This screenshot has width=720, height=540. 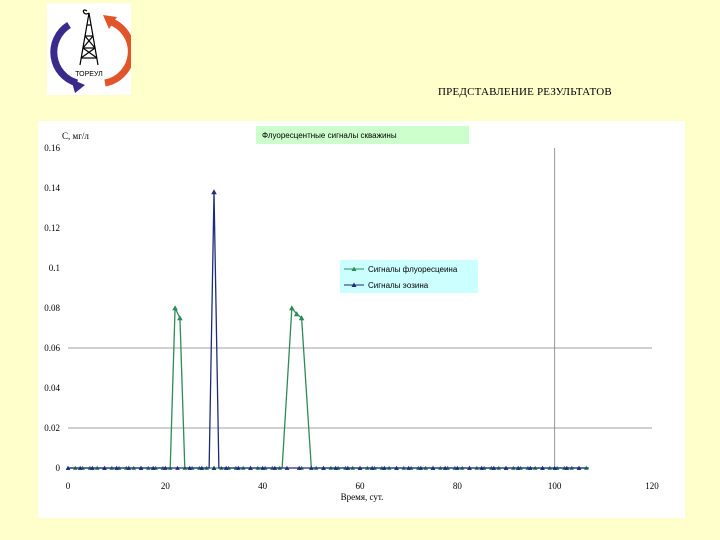 I want to click on x-axis-label: Время, сут., so click(x=362, y=497).